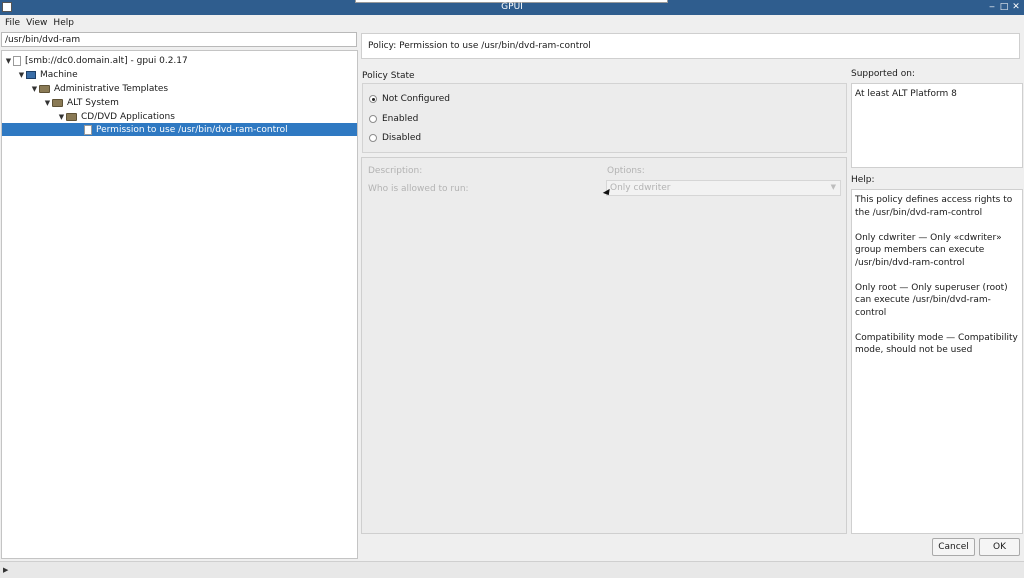 The height and width of the screenshot is (578, 1024). What do you see at coordinates (395, 171) in the screenshot?
I see `description-label: Description:` at bounding box center [395, 171].